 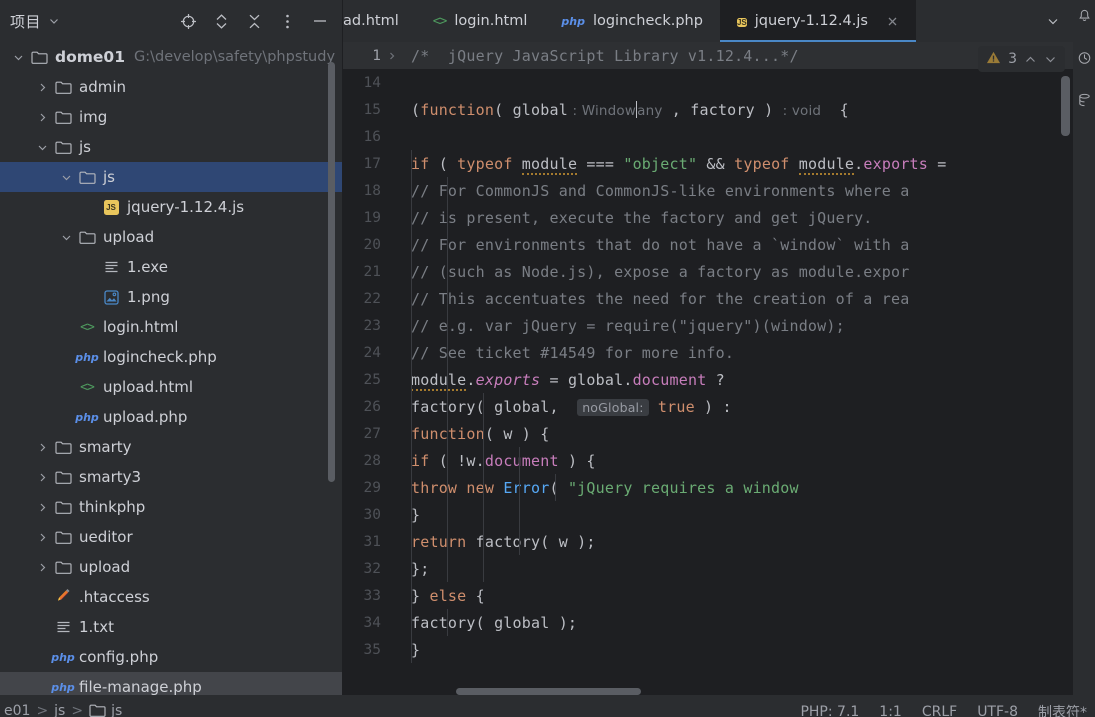 What do you see at coordinates (171, 657) in the screenshot?
I see `tree-item-config-php: php config.php` at bounding box center [171, 657].